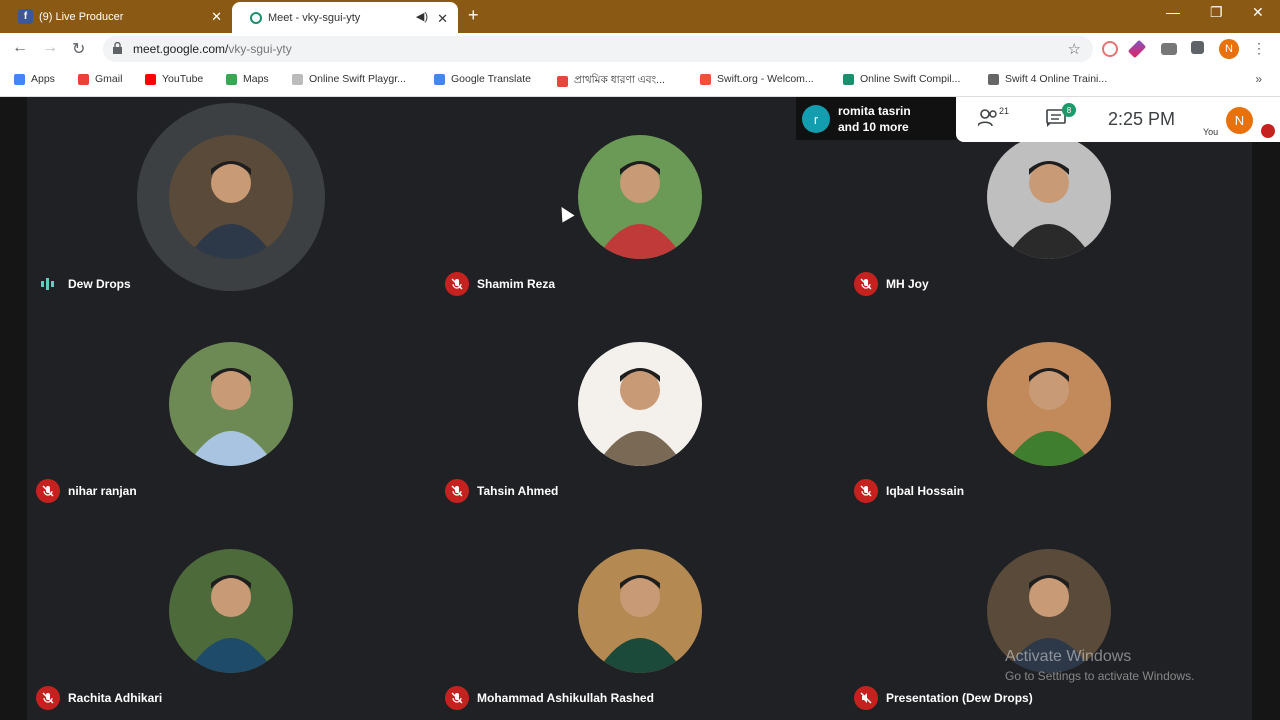 The height and width of the screenshot is (720, 1280). What do you see at coordinates (816, 119) in the screenshot?
I see `presenter-avatar: r` at bounding box center [816, 119].